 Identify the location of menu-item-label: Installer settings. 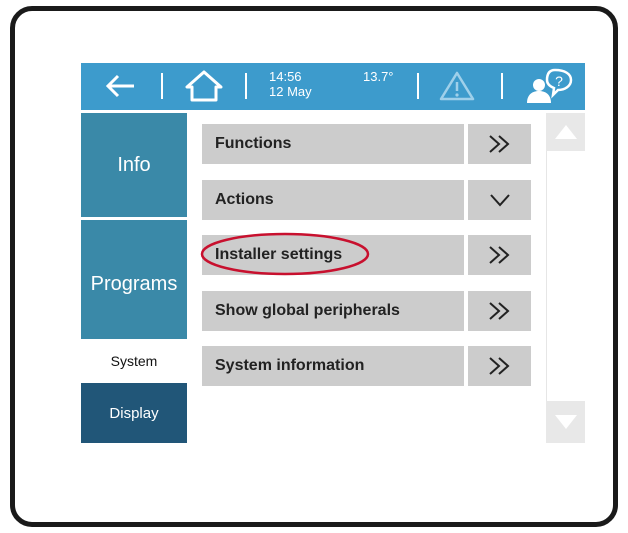
(333, 255).